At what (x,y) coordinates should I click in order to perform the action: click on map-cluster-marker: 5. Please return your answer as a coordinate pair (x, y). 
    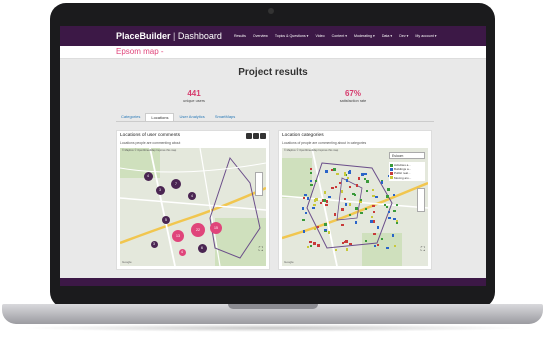
    Looking at the image, I should click on (166, 220).